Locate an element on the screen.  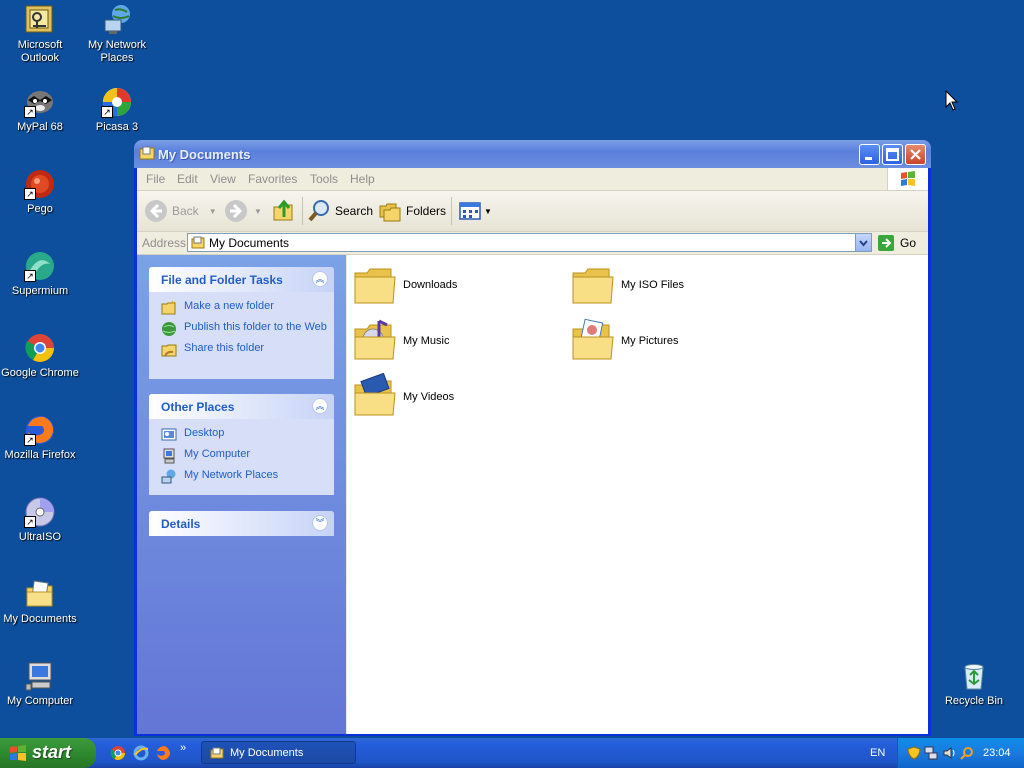
start-button: start is located at coordinates (48, 753).